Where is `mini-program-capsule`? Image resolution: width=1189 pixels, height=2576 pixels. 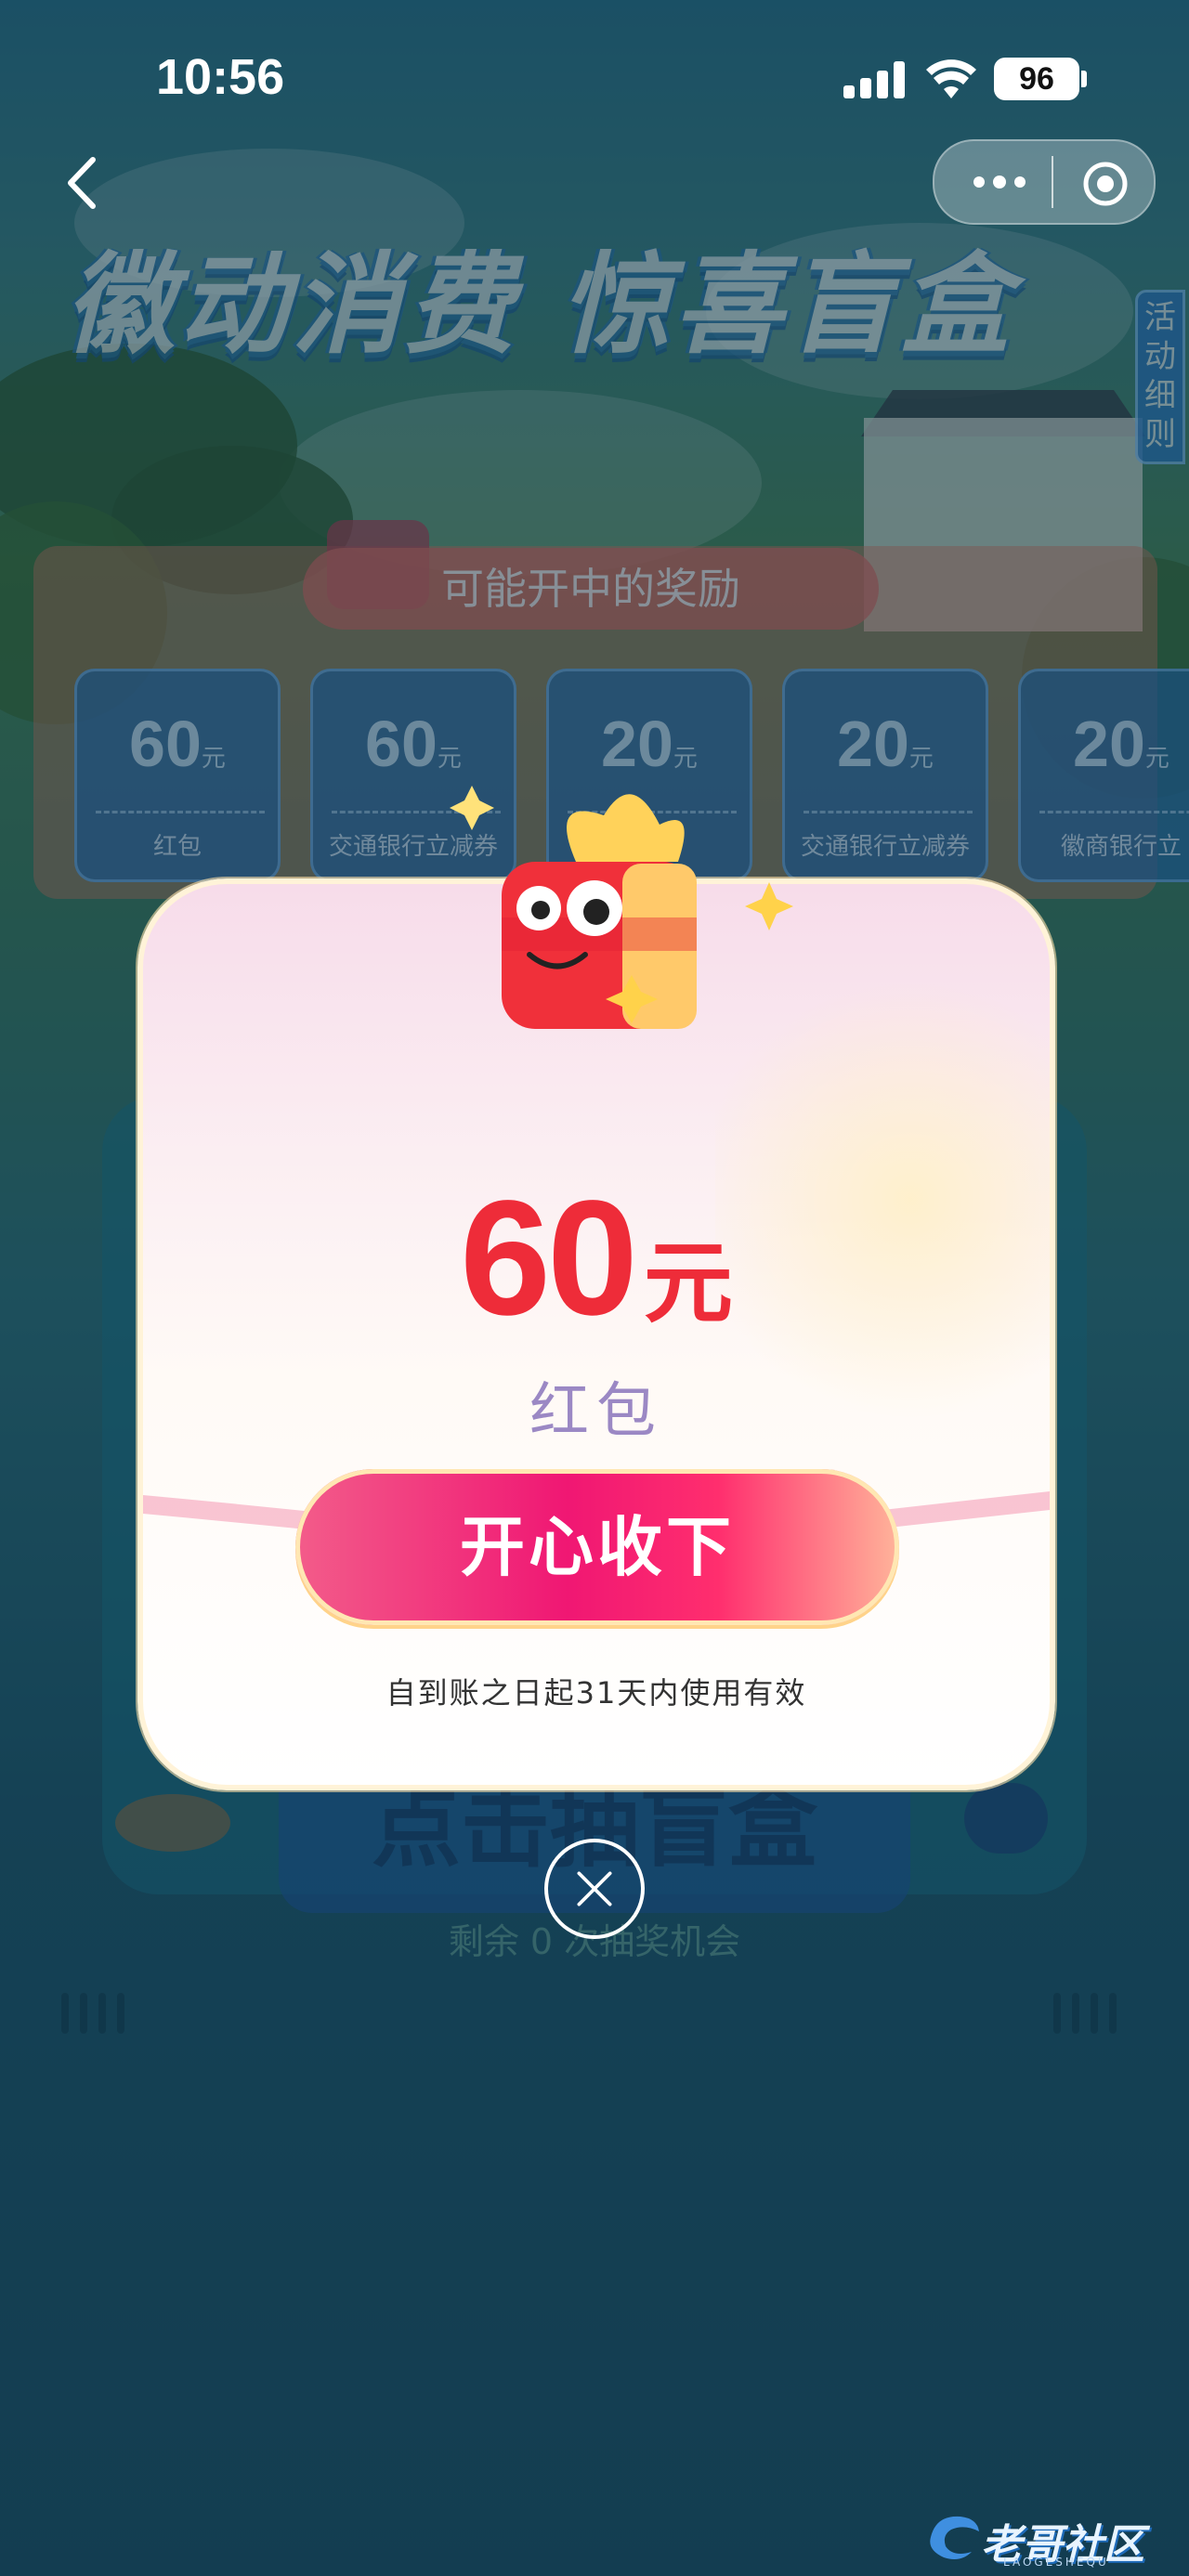 mini-program-capsule is located at coordinates (1044, 182).